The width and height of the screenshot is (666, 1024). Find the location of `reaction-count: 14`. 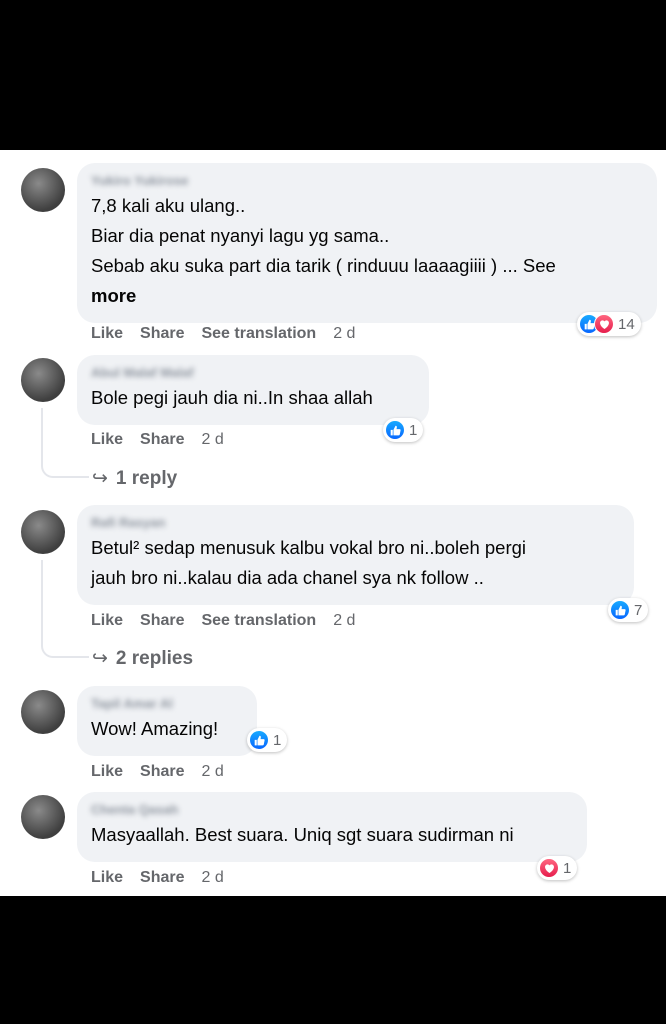

reaction-count: 14 is located at coordinates (626, 324).